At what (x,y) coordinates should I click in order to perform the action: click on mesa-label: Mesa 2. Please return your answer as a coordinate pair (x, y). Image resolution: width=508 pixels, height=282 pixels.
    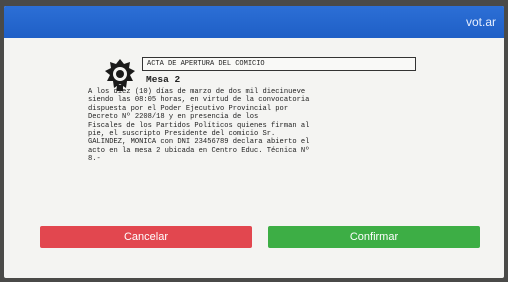
    Looking at the image, I should click on (163, 79).